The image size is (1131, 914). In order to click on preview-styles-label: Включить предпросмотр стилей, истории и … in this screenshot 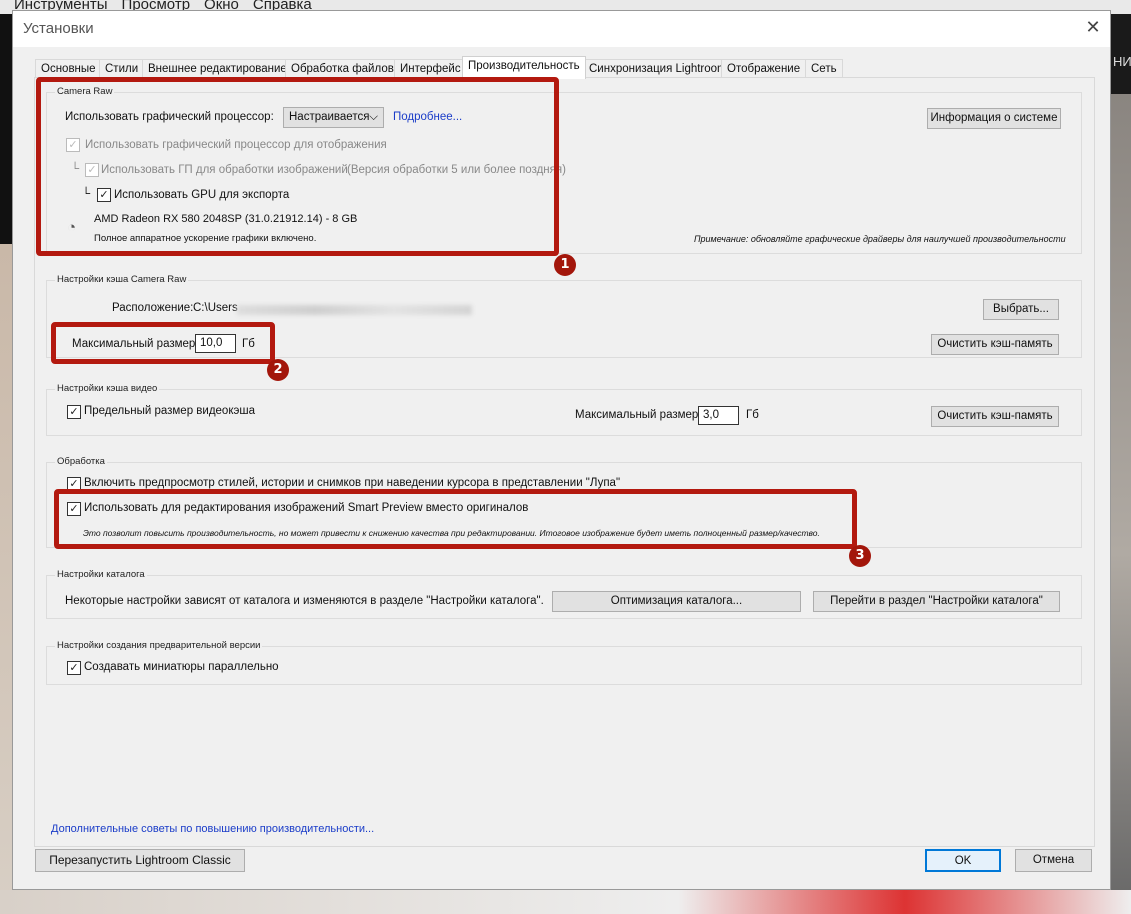, I will do `click(352, 483)`.